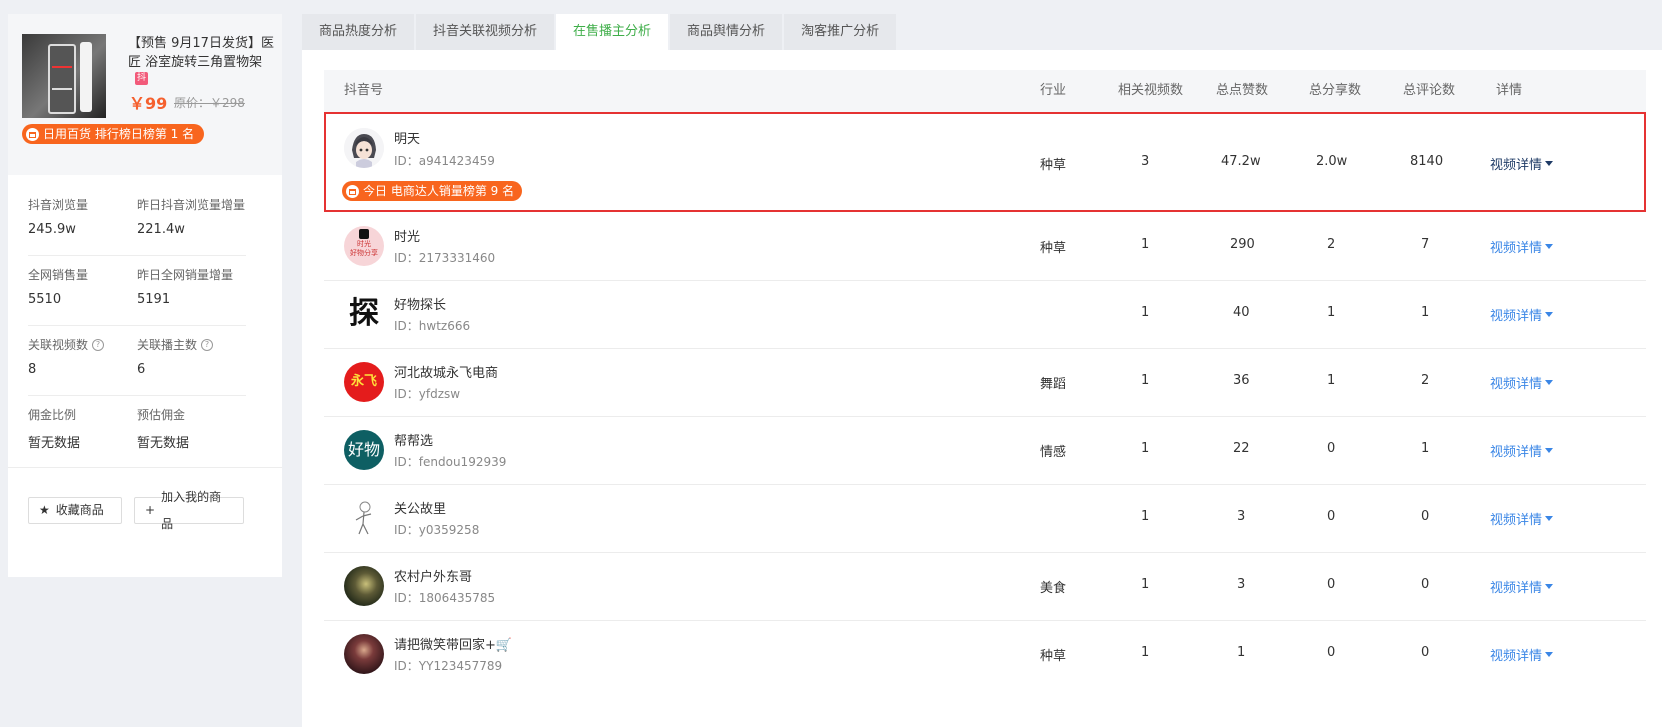 Image resolution: width=1662 pixels, height=727 pixels. I want to click on sketch-avatar, so click(364, 518).